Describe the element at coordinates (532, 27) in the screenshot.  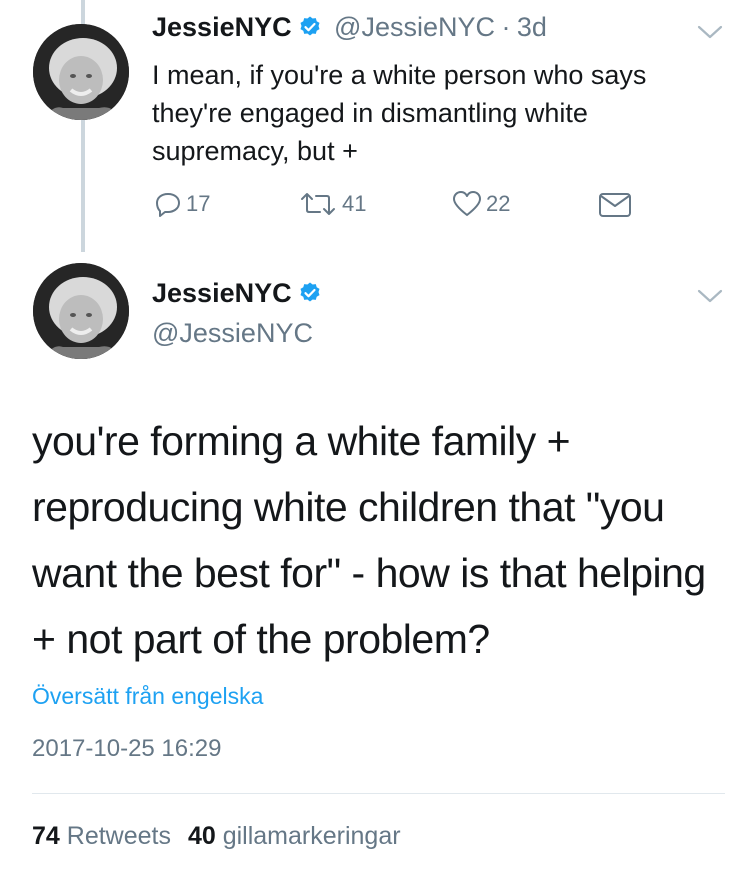
I see `tweet-age: 3d` at that location.